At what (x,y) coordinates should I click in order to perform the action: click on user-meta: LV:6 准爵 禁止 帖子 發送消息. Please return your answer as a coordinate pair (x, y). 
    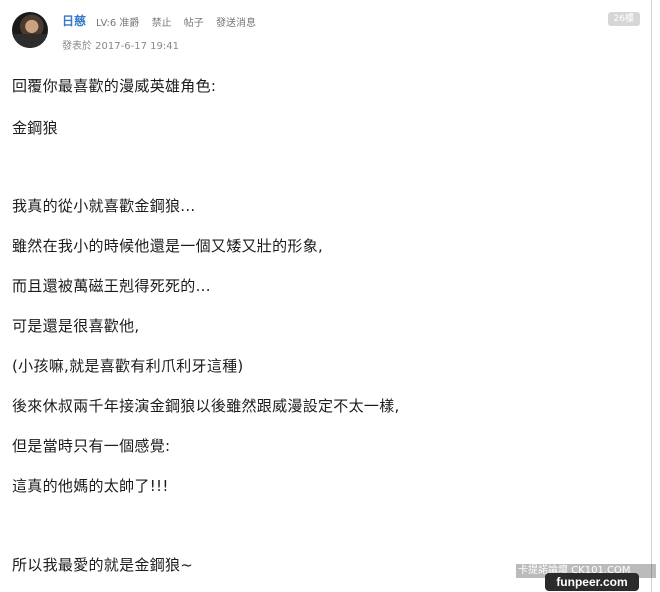
    Looking at the image, I should click on (180, 21).